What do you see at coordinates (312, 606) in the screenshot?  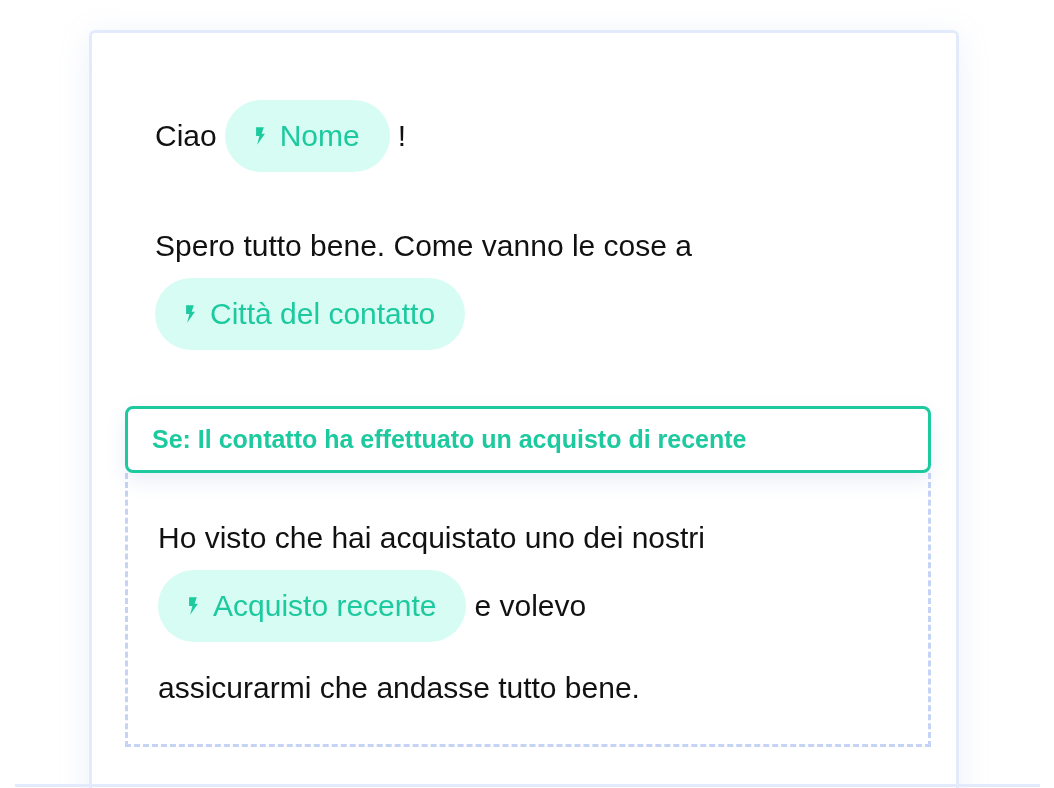 I see `variable-tag: Acquisto recente` at bounding box center [312, 606].